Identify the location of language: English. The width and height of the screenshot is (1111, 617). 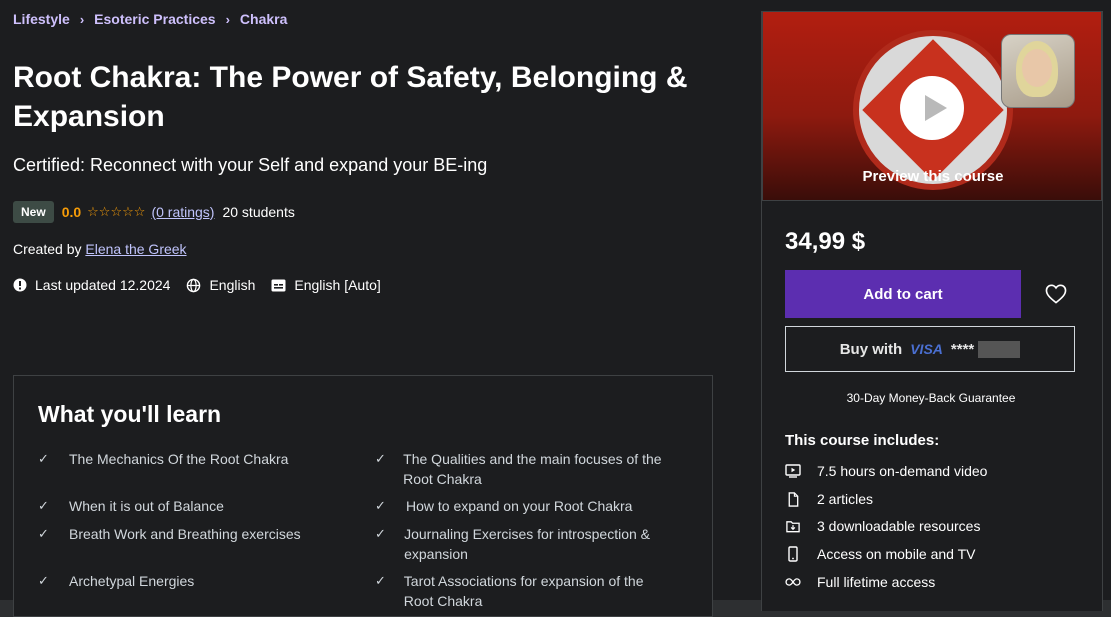
(220, 285).